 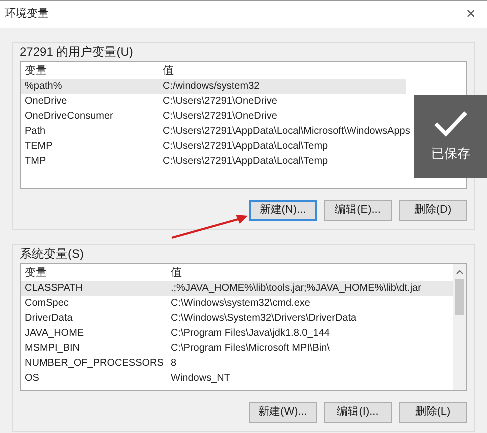 What do you see at coordinates (200, 379) in the screenshot?
I see `variable-value: Windows_NT` at bounding box center [200, 379].